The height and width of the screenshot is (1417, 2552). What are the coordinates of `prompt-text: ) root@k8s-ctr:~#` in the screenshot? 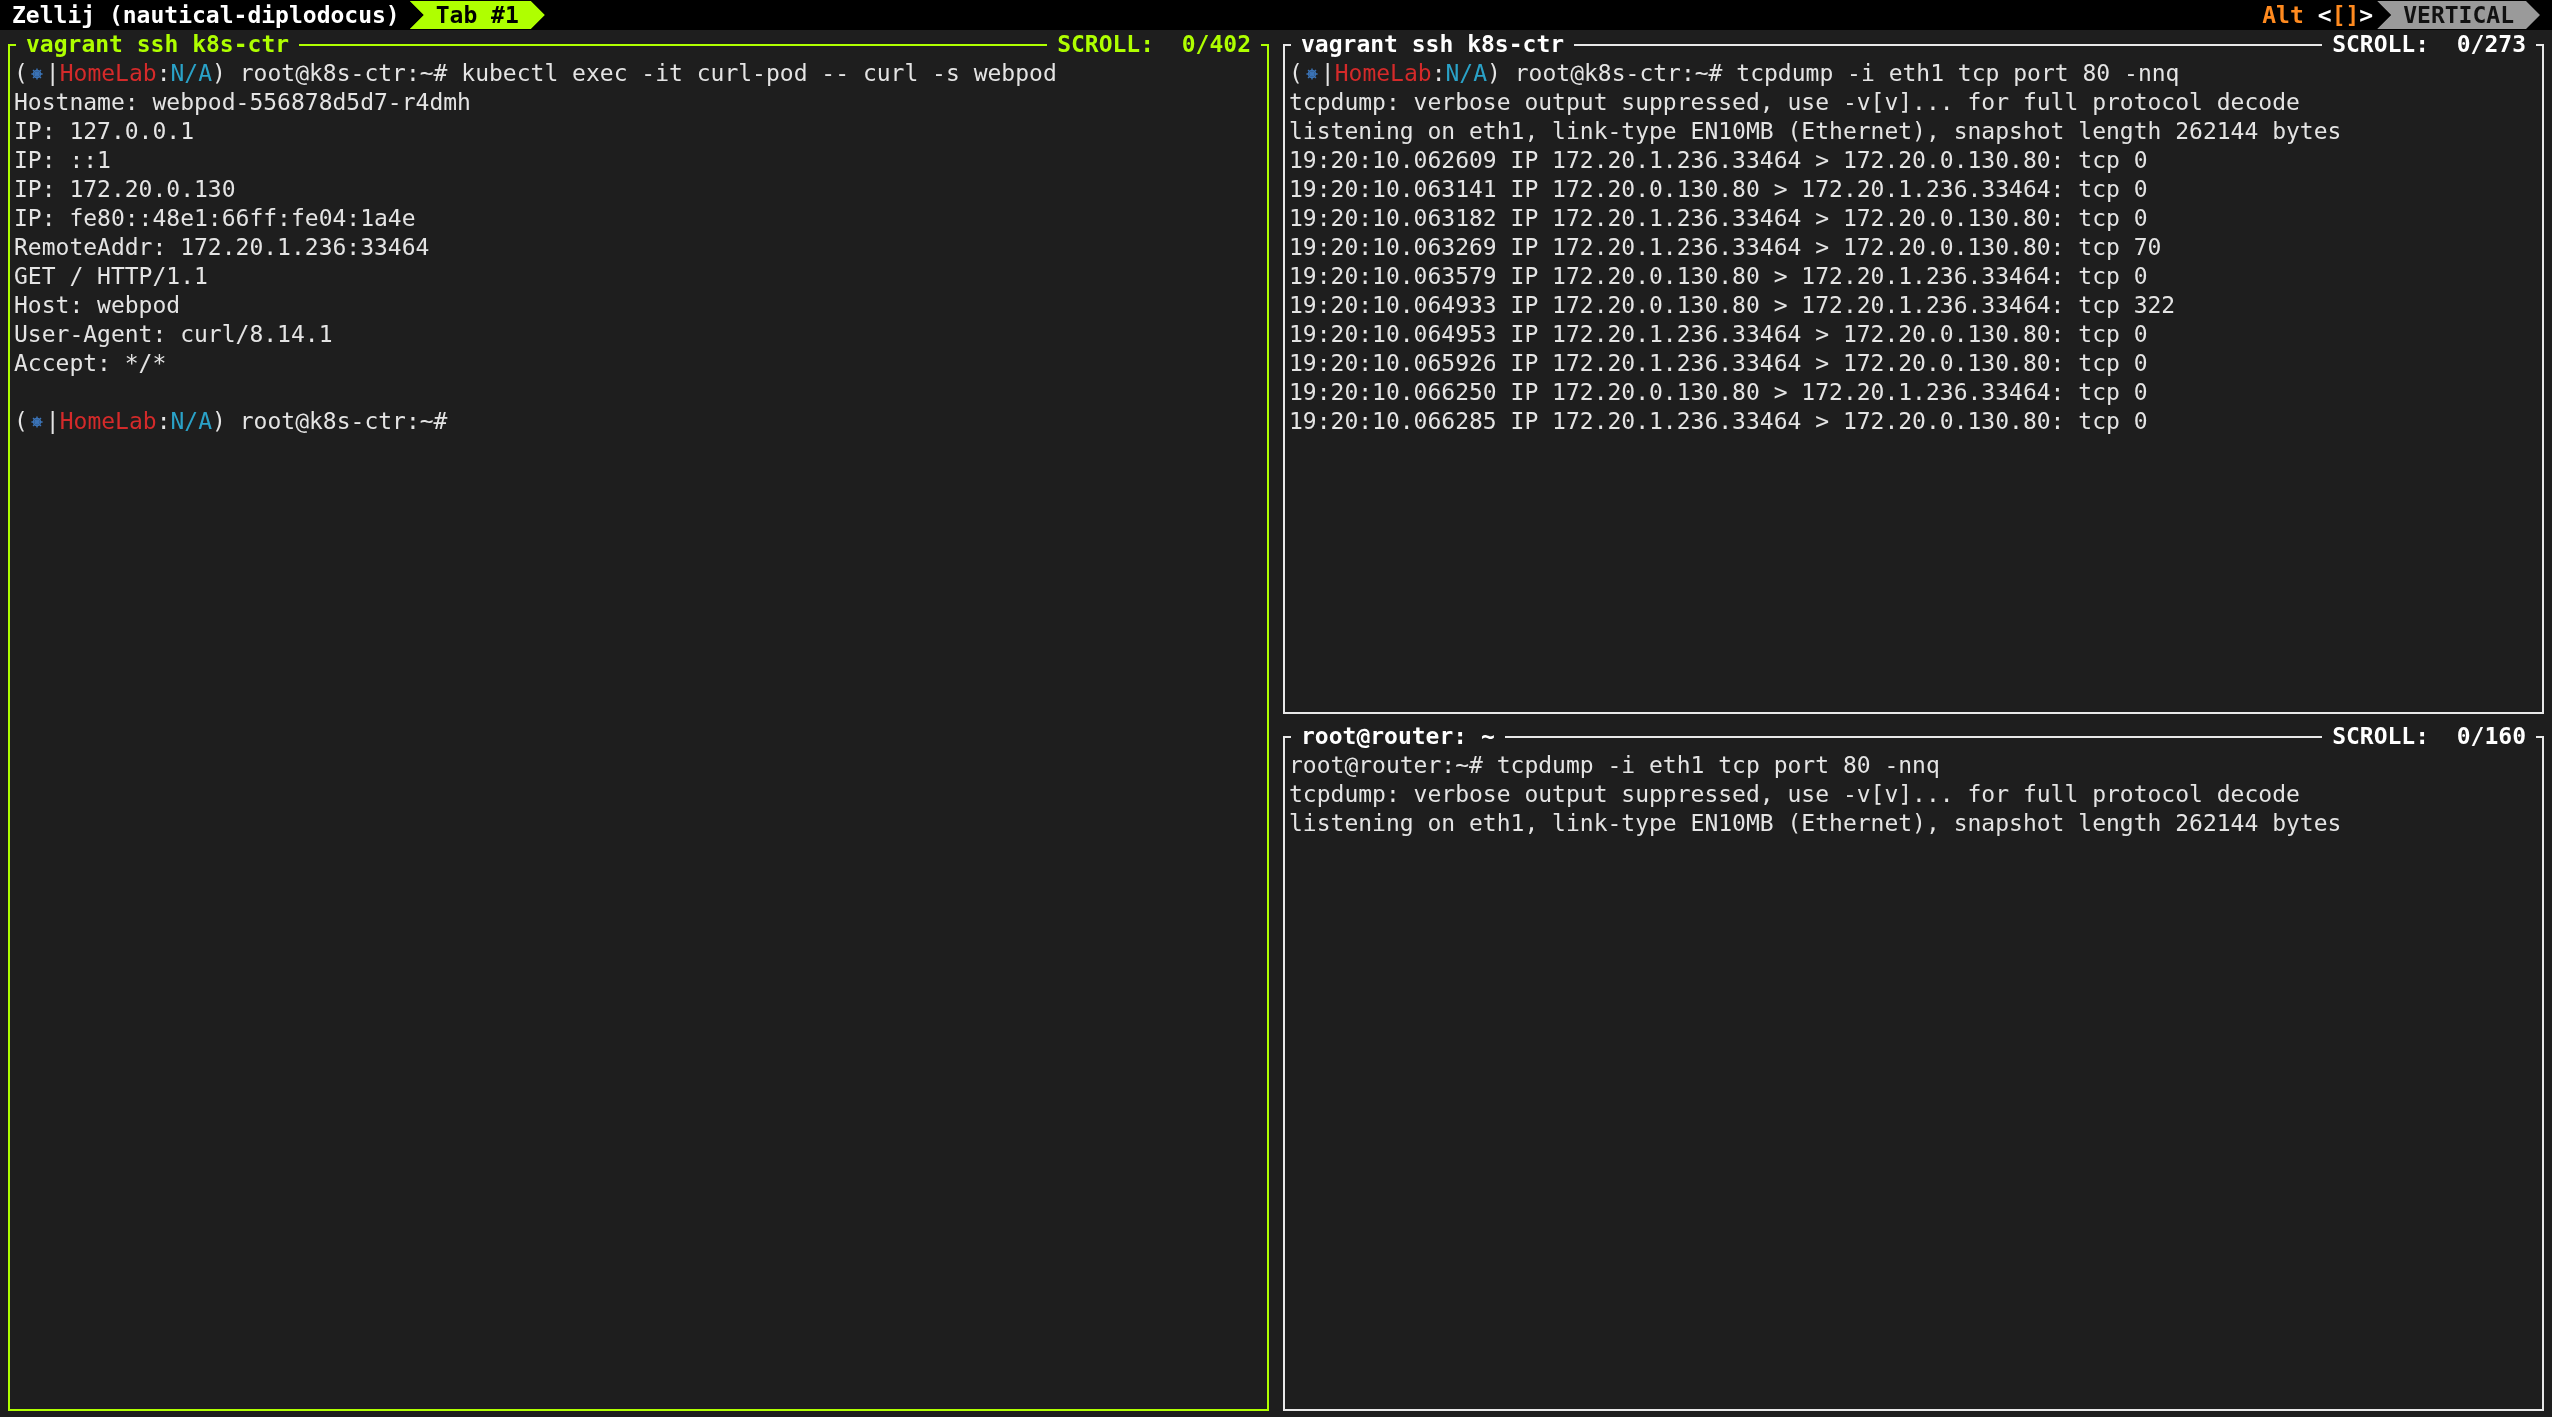 It's located at (330, 421).